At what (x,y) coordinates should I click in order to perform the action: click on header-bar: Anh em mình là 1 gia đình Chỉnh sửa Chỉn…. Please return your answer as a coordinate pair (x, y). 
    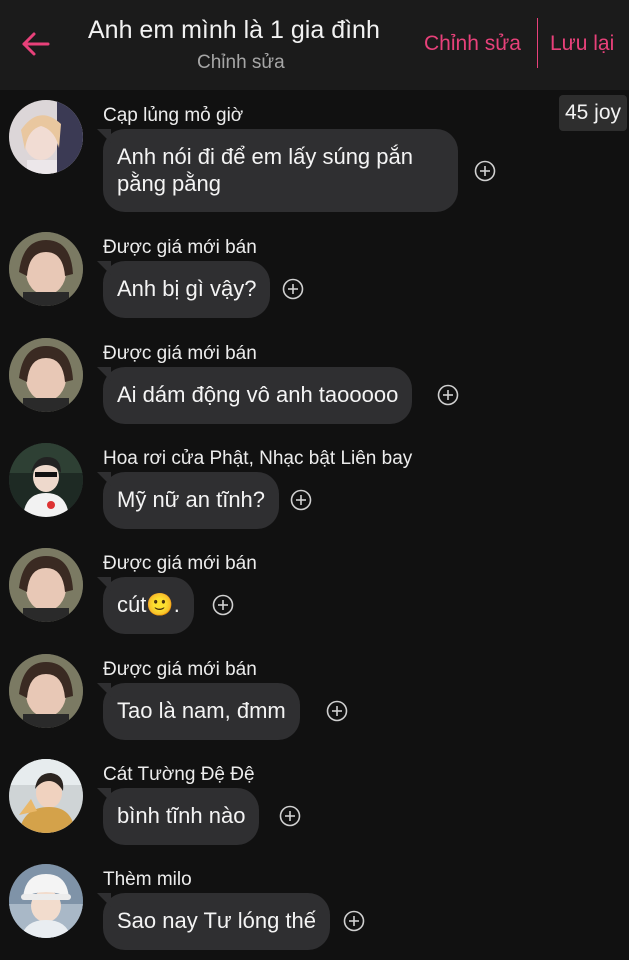
    Looking at the image, I should click on (314, 45).